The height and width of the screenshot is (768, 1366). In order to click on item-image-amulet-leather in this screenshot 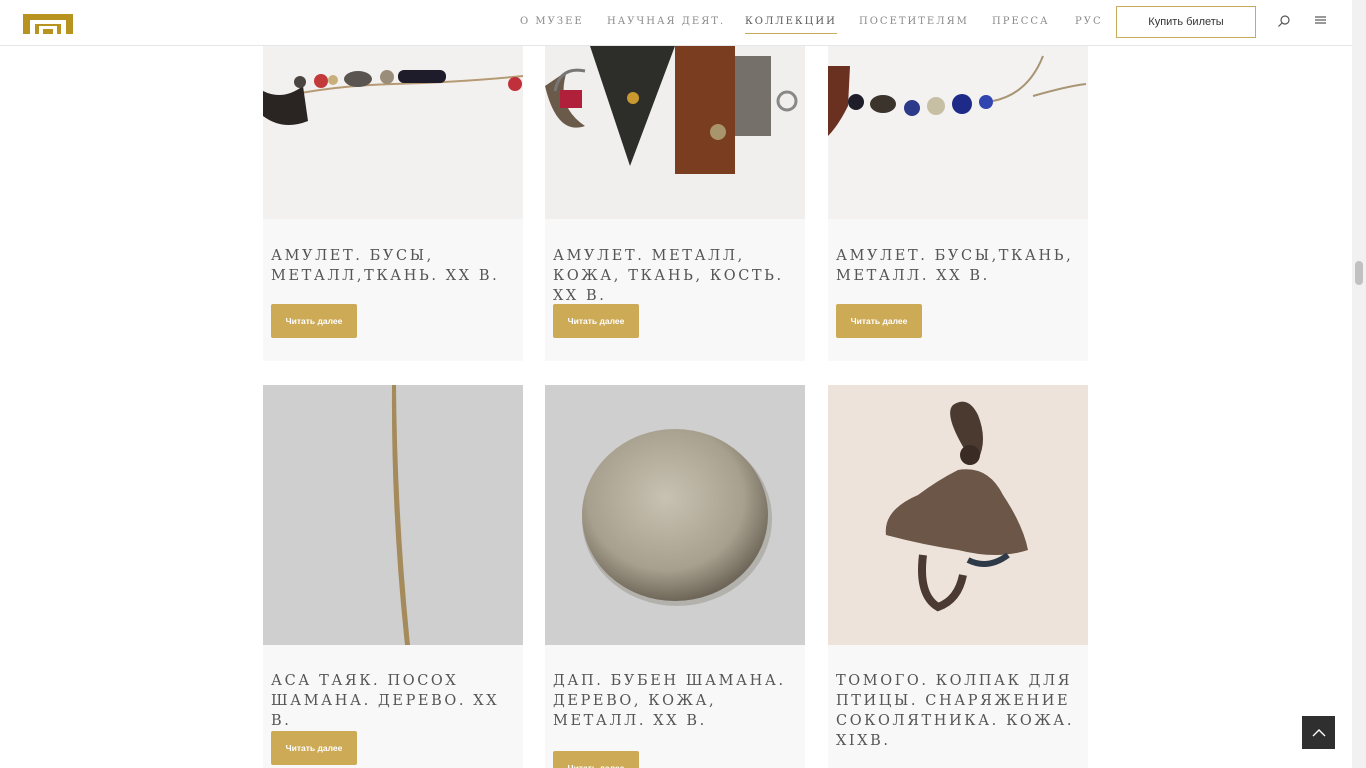, I will do `click(675, 132)`.